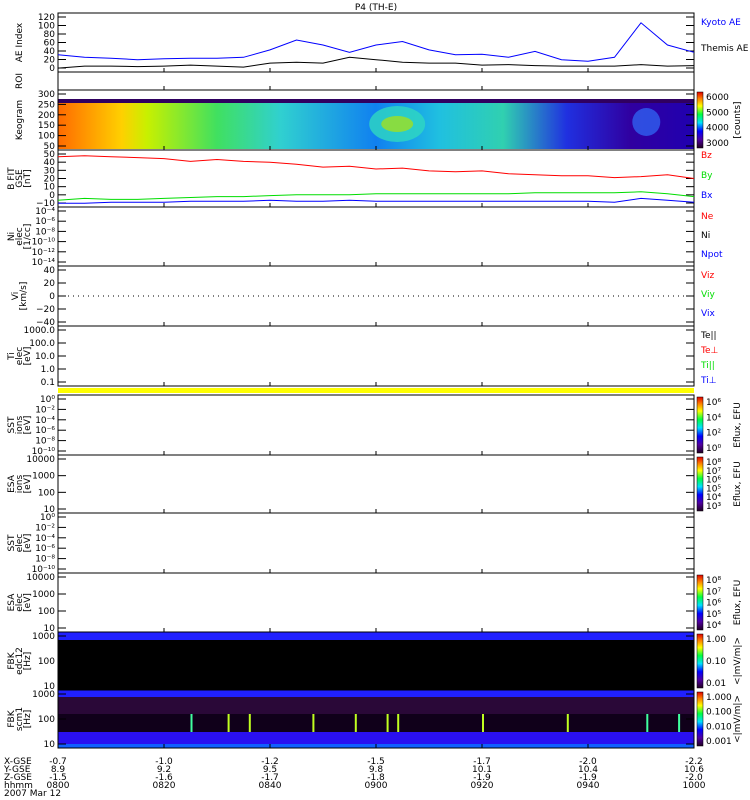  I want to click on colorbar-tick-label: 6000, so click(717, 98).